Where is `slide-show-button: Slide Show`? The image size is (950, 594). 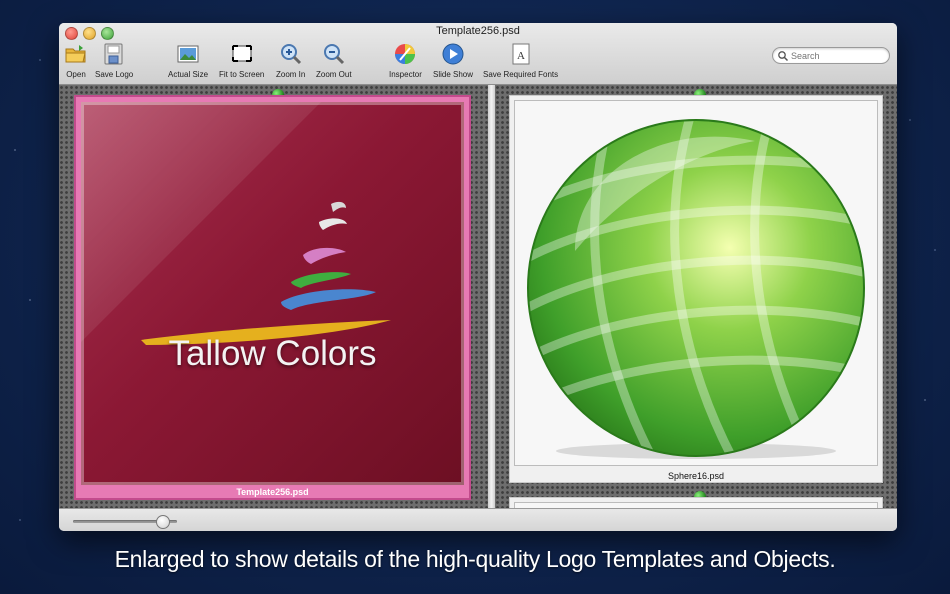 slide-show-button: Slide Show is located at coordinates (453, 60).